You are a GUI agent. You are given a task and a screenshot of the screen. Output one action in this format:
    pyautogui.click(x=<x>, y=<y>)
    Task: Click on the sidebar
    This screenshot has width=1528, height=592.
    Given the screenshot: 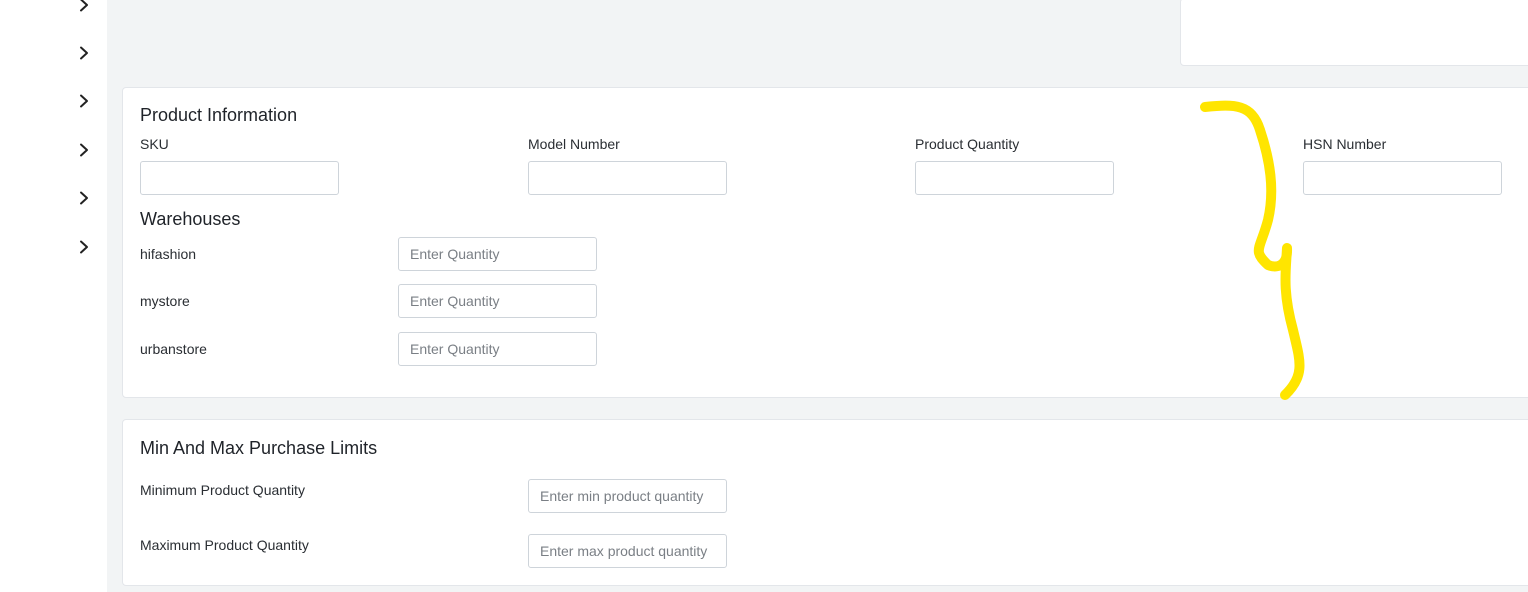 What is the action you would take?
    pyautogui.click(x=53, y=296)
    